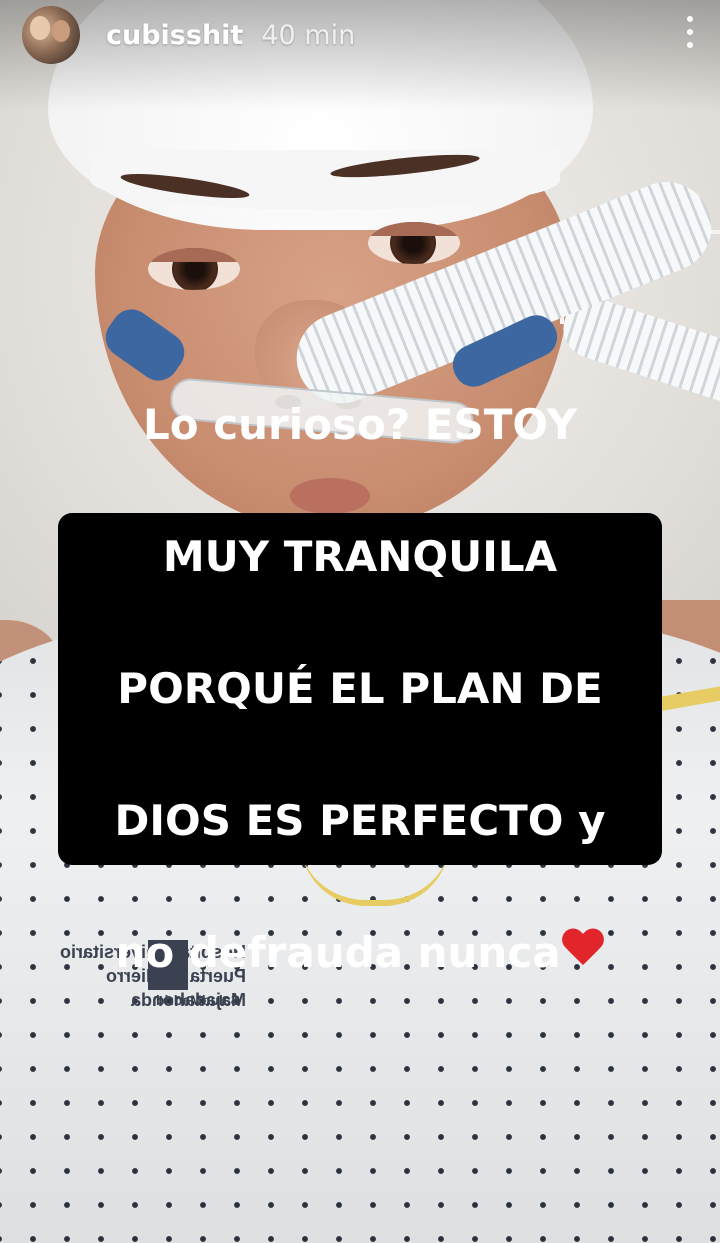  What do you see at coordinates (414, 243) in the screenshot?
I see `eye-right` at bounding box center [414, 243].